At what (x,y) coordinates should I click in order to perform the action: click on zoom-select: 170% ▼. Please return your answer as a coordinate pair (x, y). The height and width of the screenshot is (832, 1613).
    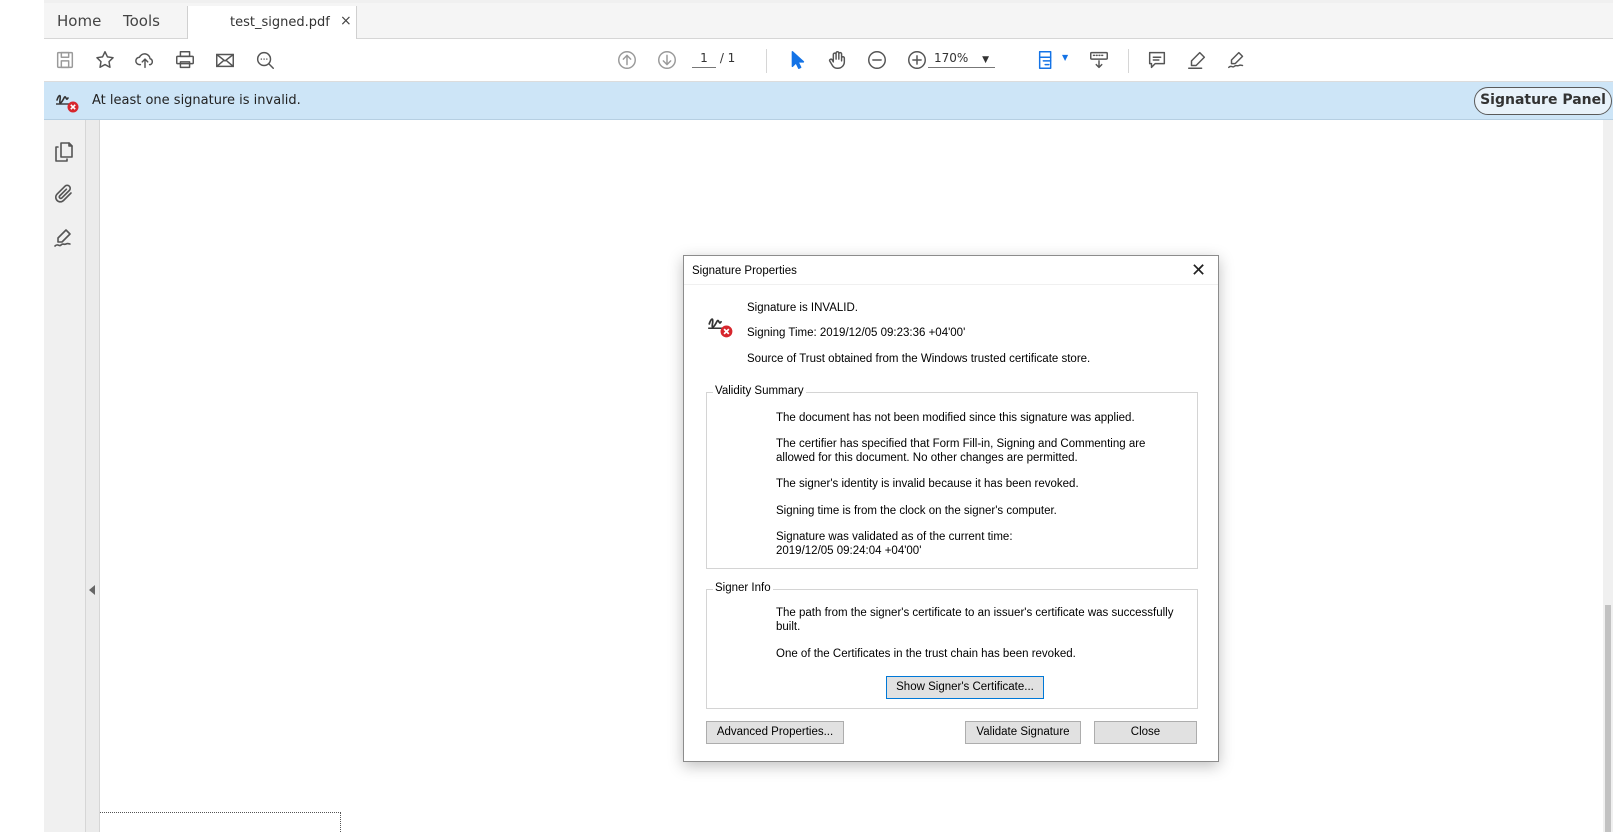
    Looking at the image, I should click on (962, 59).